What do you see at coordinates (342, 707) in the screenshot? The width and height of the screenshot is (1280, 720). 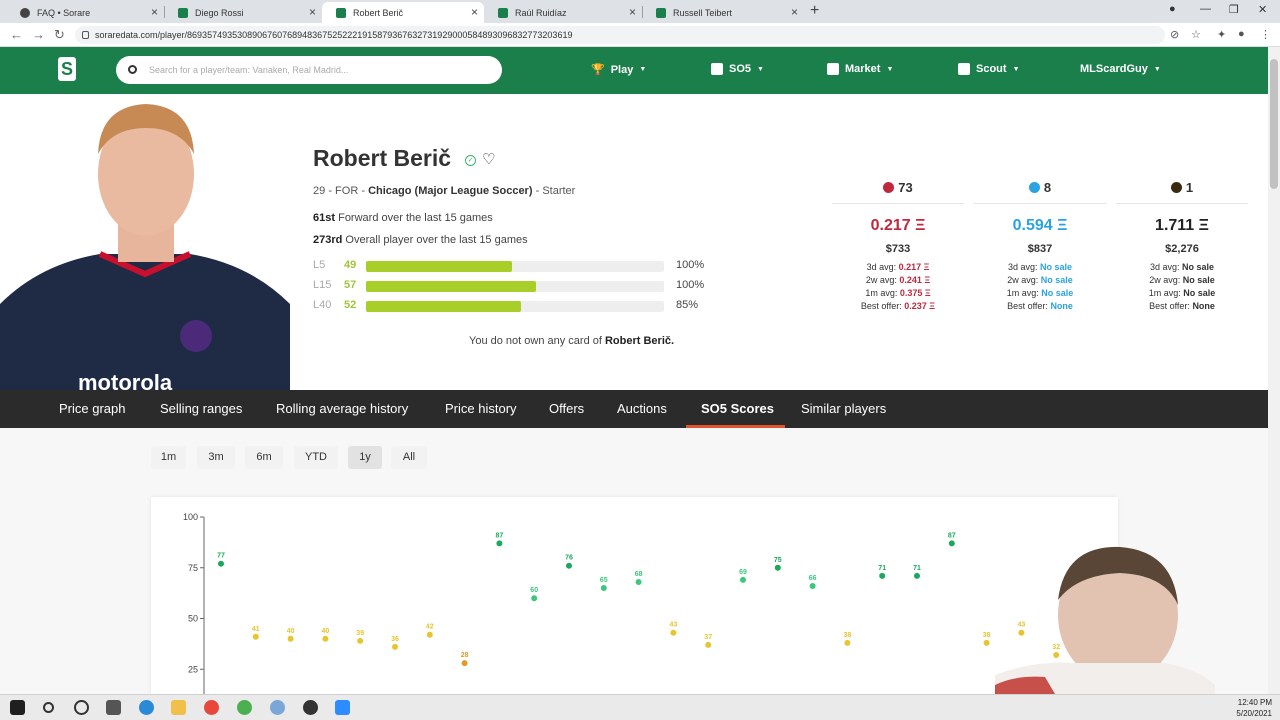 I see `zoom-icon` at bounding box center [342, 707].